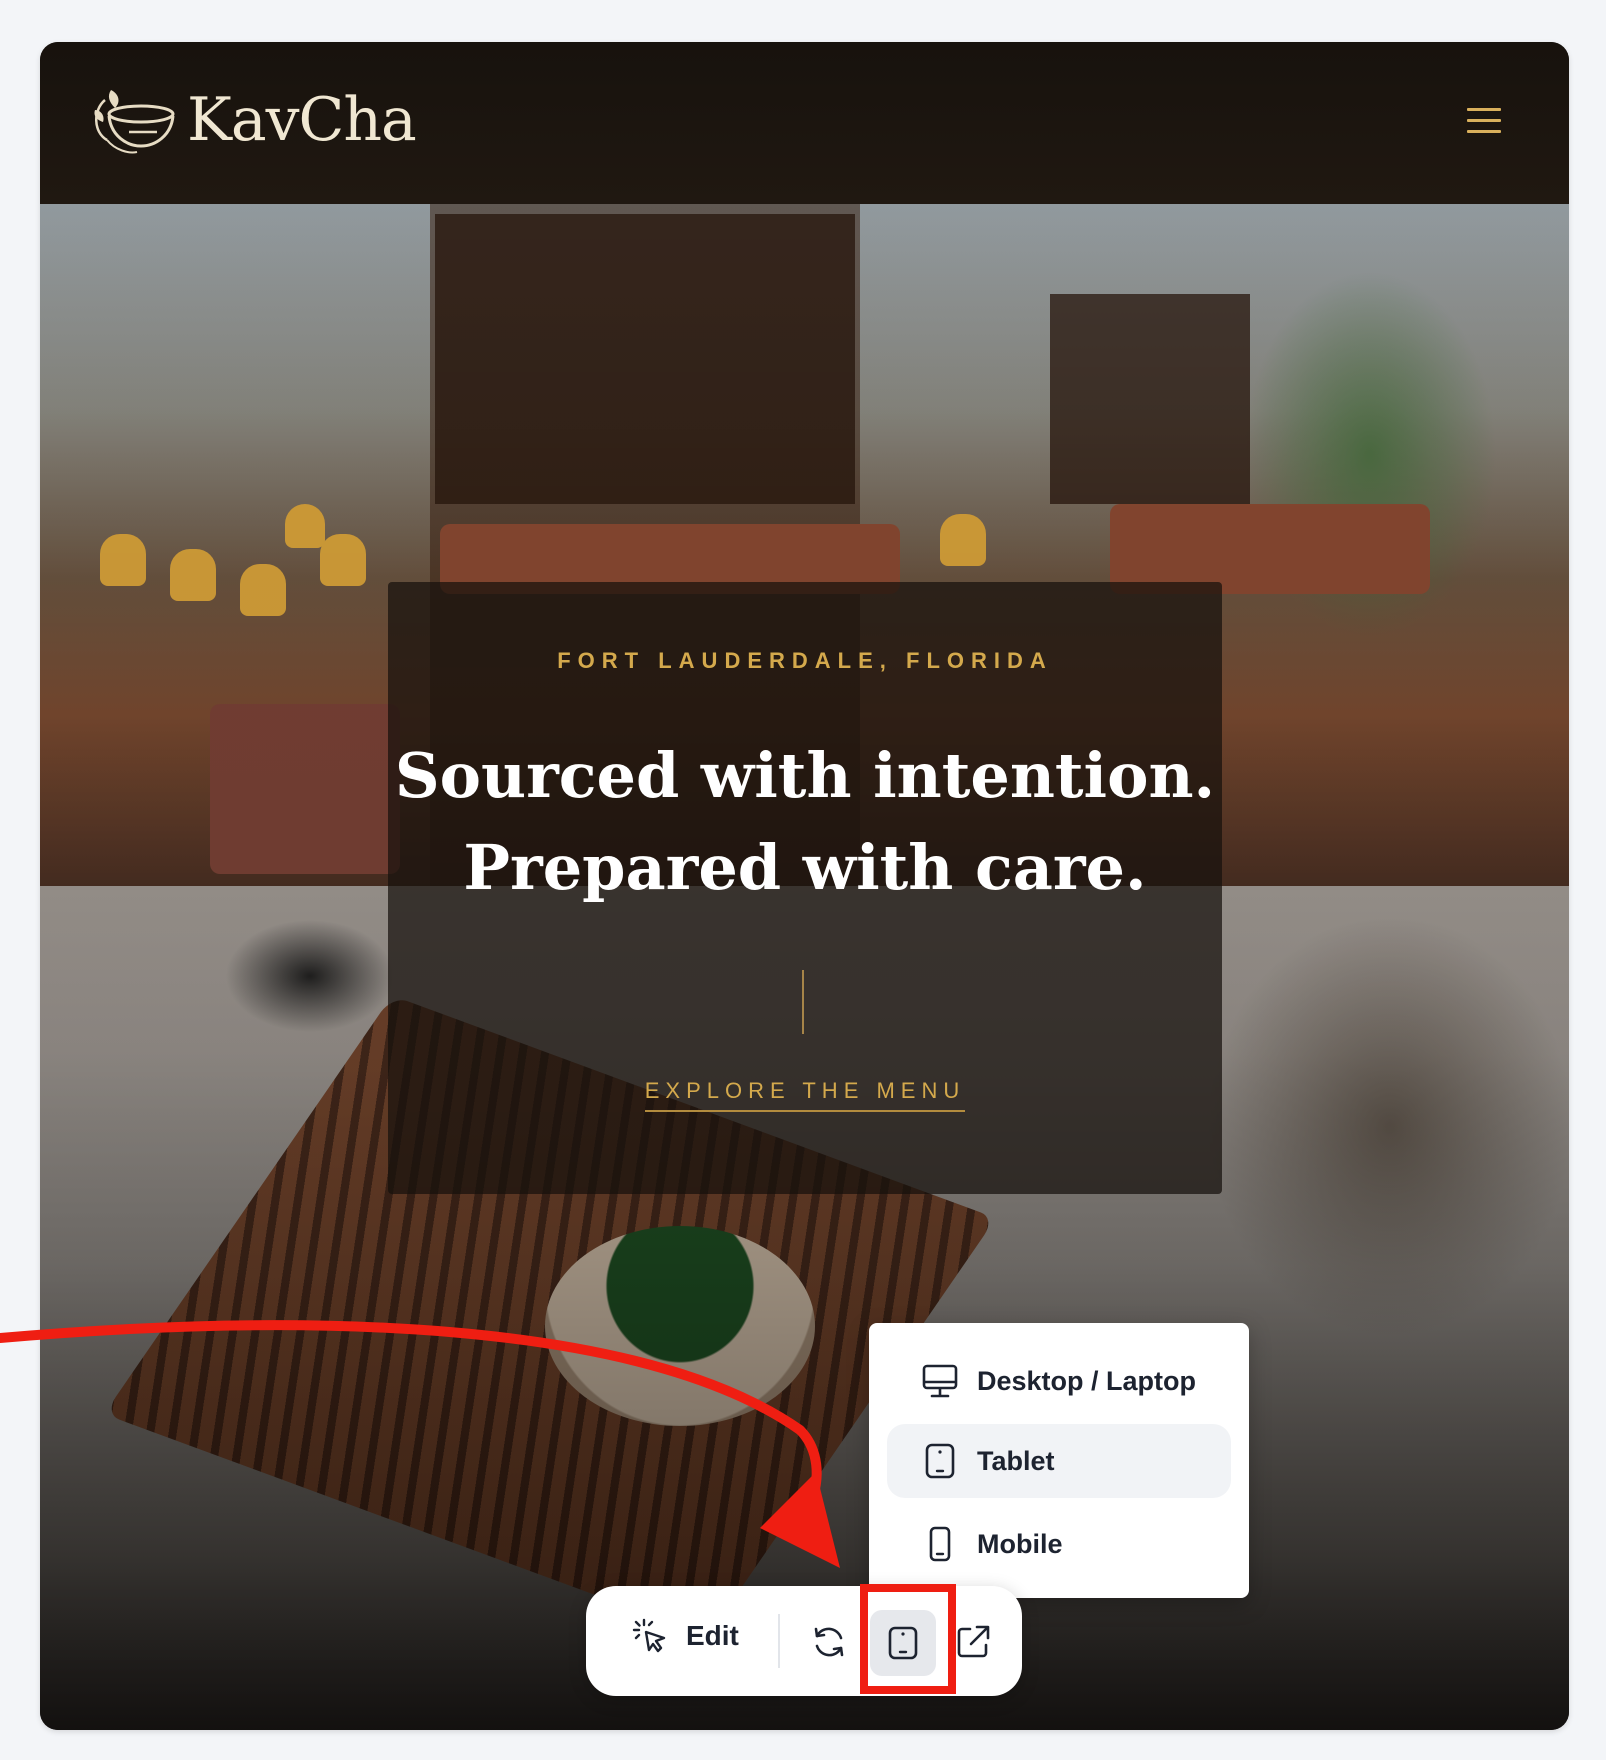 The image size is (1606, 1760). Describe the element at coordinates (779, 1641) in the screenshot. I see `toolbar-divider` at that location.